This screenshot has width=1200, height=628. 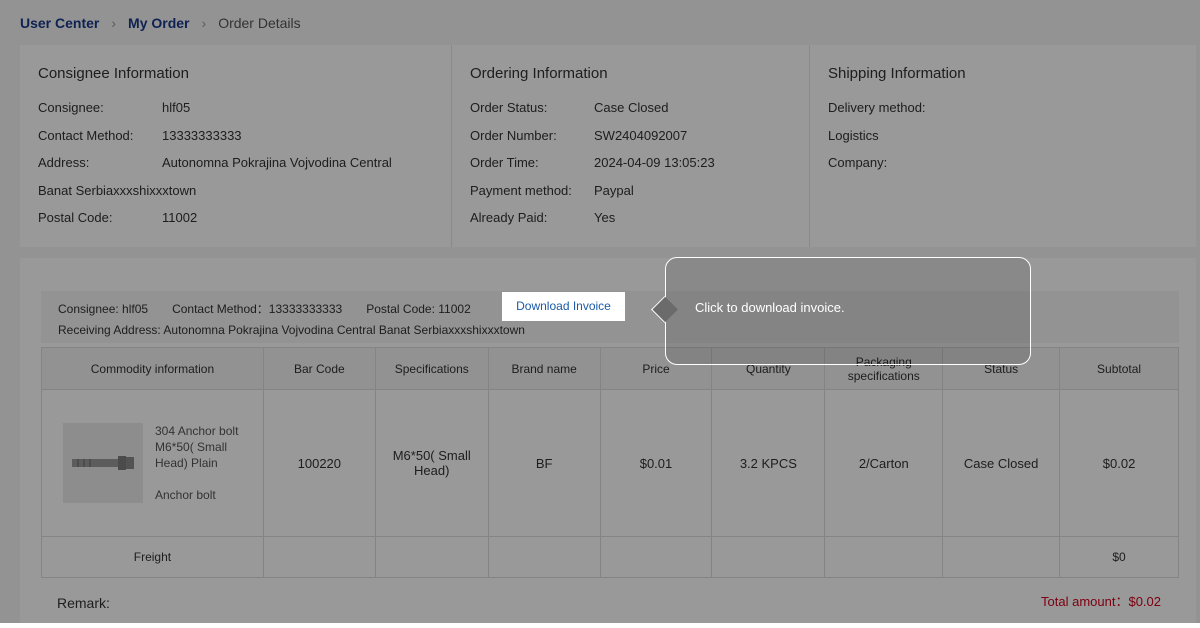 What do you see at coordinates (185, 495) in the screenshot?
I see `commodity-category: Anchor bolt` at bounding box center [185, 495].